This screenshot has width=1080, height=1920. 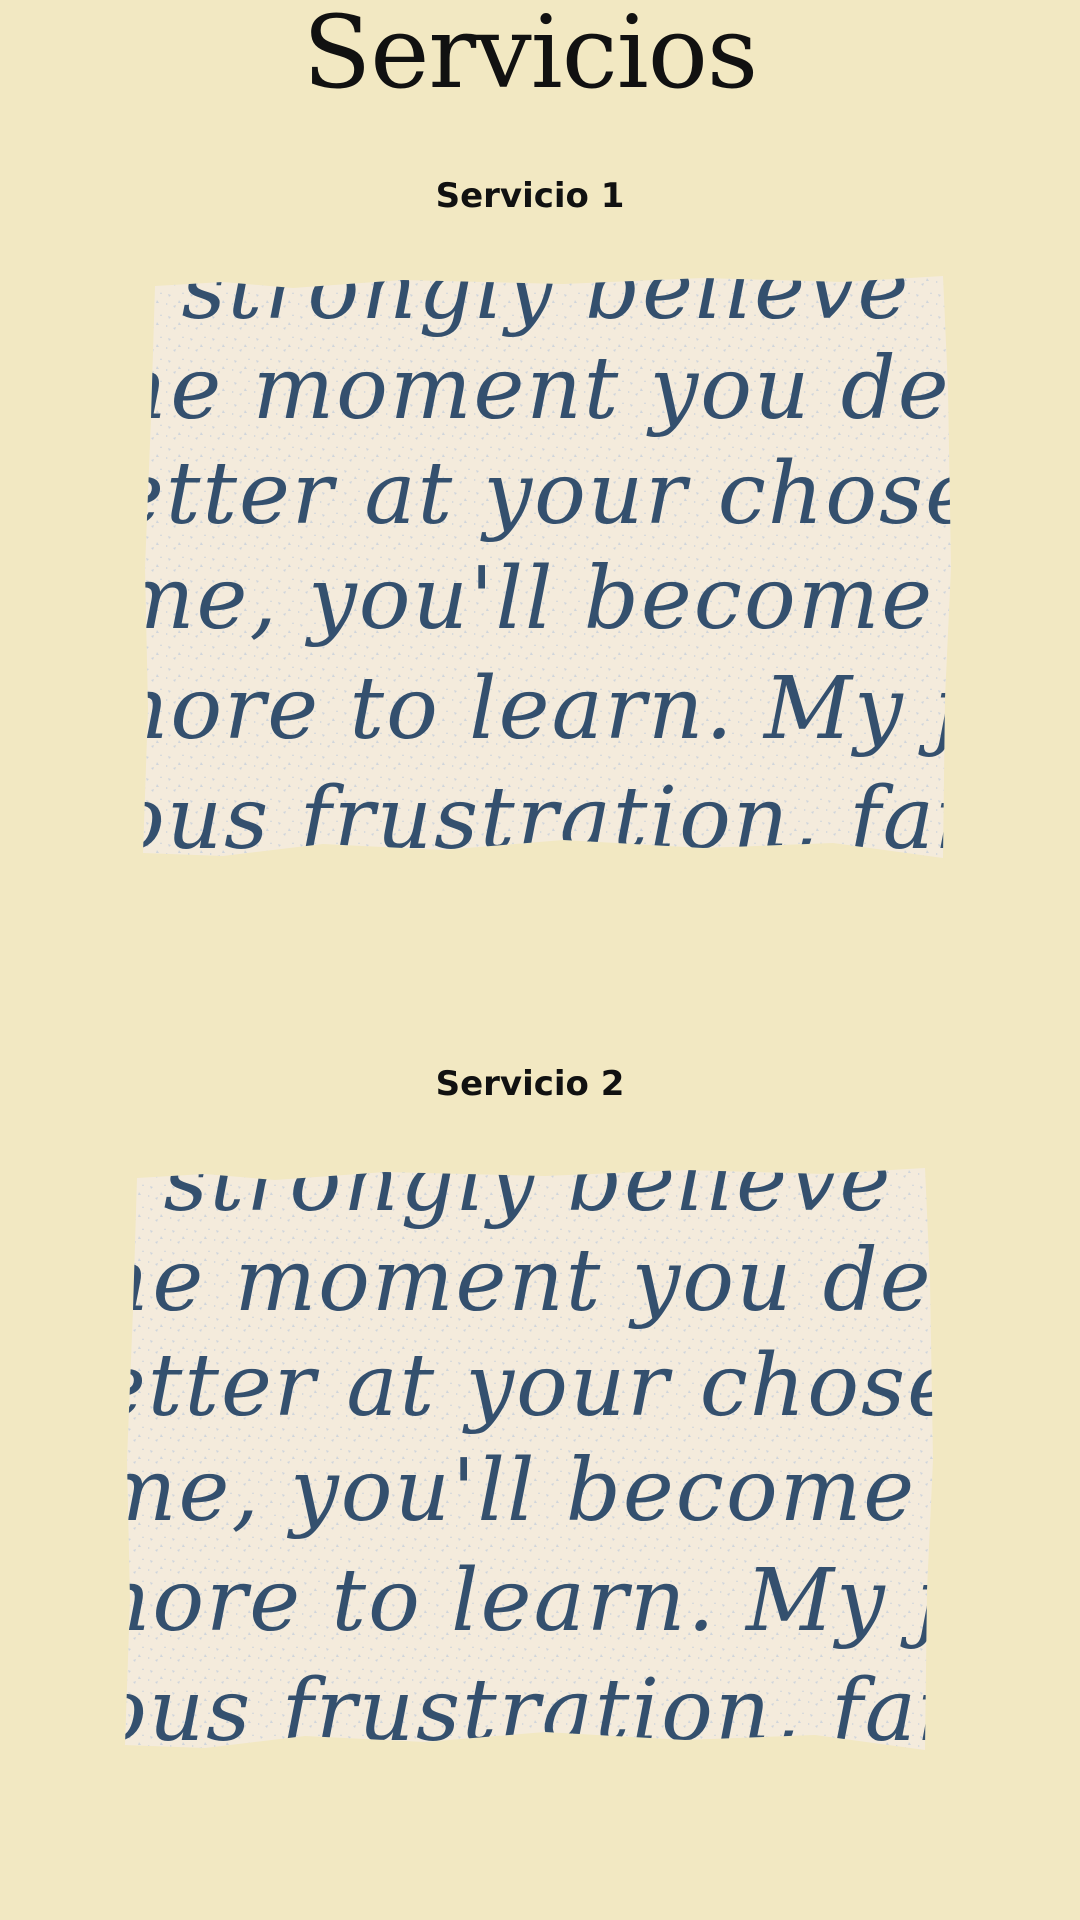 What do you see at coordinates (530, 55) in the screenshot?
I see `page-title: Servicios` at bounding box center [530, 55].